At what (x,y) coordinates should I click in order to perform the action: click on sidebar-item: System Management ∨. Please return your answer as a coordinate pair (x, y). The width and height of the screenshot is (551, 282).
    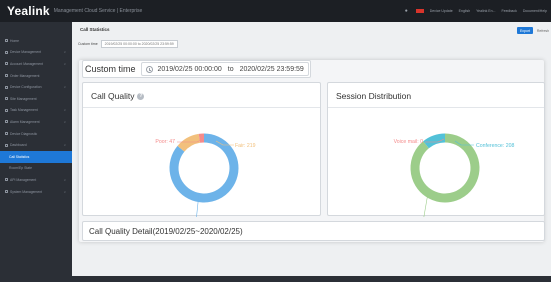
    Looking at the image, I should click on (36, 192).